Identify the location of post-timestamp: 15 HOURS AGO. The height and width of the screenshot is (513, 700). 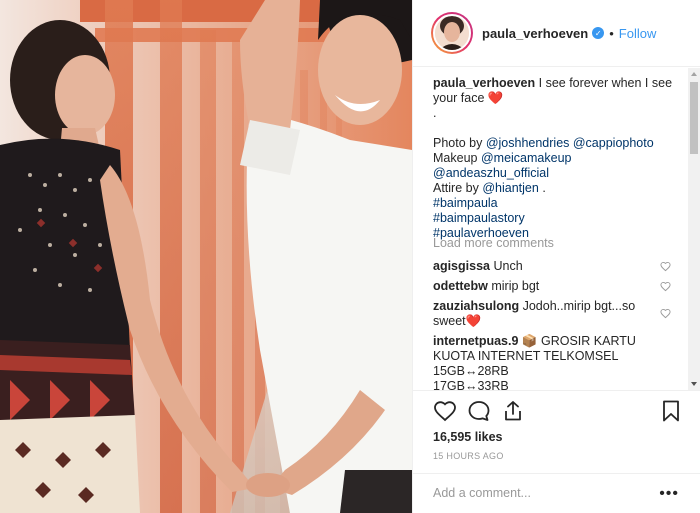
(468, 456).